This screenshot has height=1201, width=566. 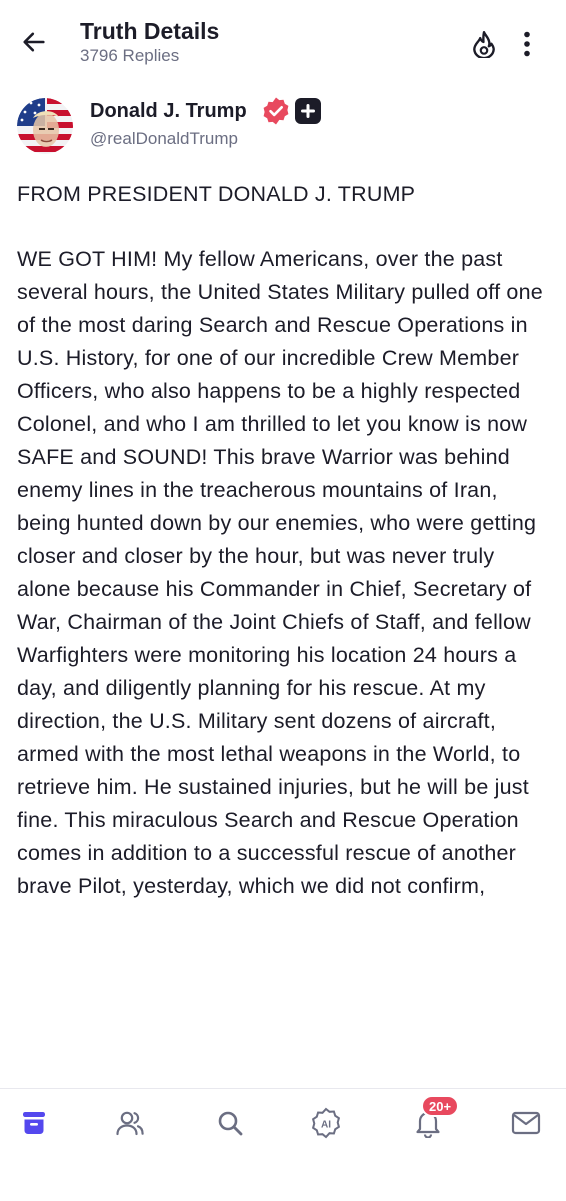 I want to click on author-name: Donald J. Trump, so click(x=168, y=111).